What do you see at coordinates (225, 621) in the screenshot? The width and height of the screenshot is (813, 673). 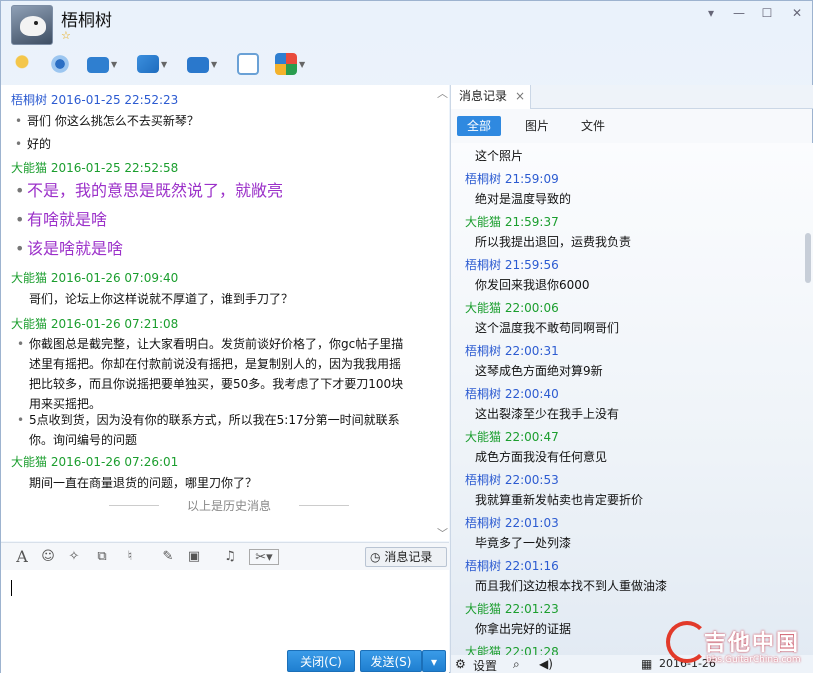 I see `message-input: 关闭(C) 发送(S) ▾` at bounding box center [225, 621].